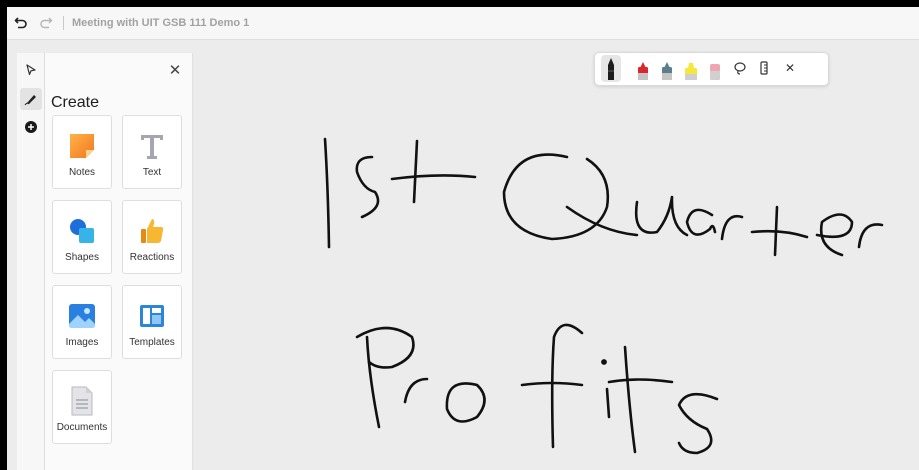  What do you see at coordinates (604, 362) in the screenshot?
I see `ink-dot` at bounding box center [604, 362].